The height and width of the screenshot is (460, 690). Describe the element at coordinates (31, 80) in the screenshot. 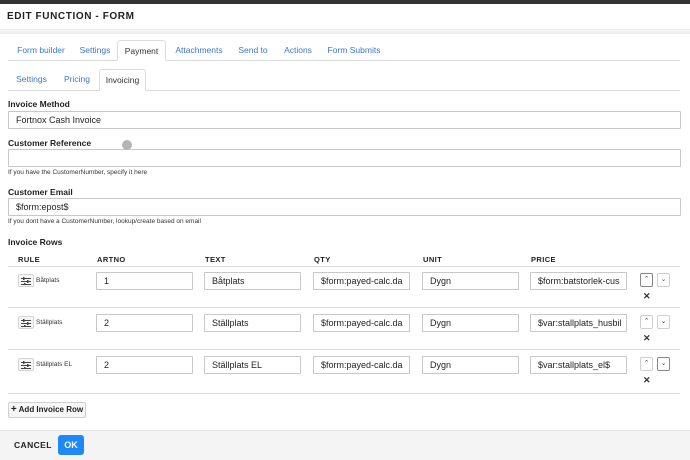

I see `subtab-settings: Settings` at that location.